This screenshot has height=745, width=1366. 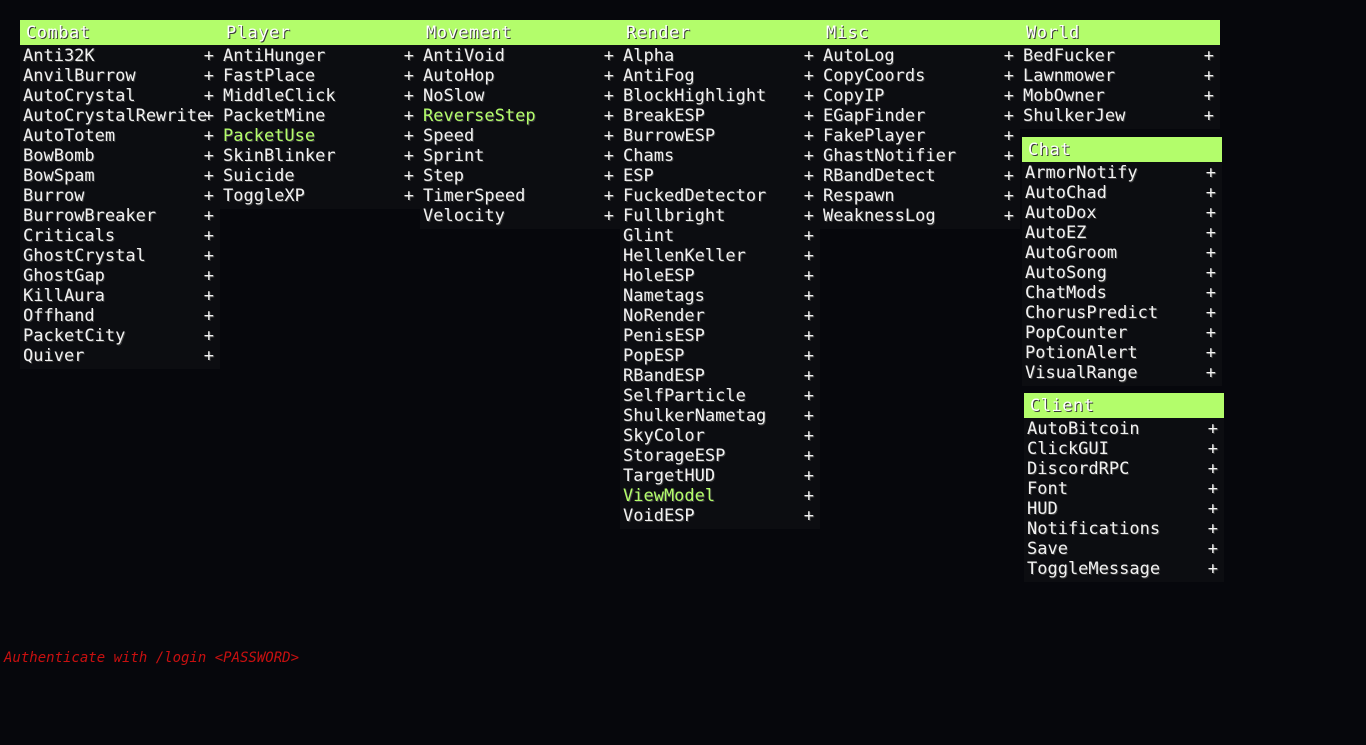 I want to click on panel-header-client: Client, so click(x=1124, y=405).